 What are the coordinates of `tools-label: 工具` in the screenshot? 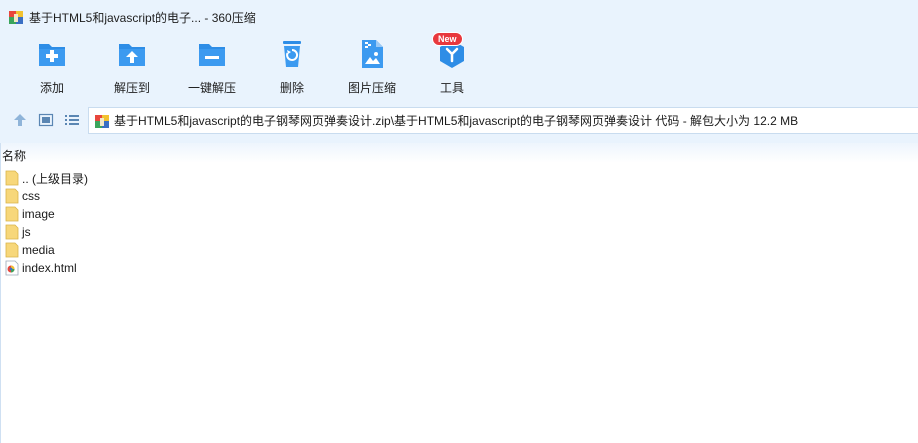 It's located at (451, 88).